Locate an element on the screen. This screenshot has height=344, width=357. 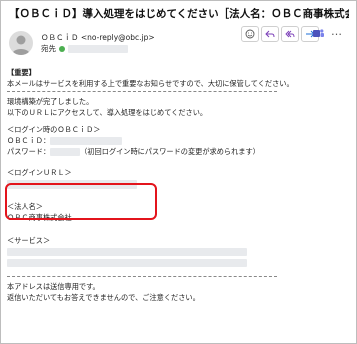
person-icon is located at coordinates (21, 45).